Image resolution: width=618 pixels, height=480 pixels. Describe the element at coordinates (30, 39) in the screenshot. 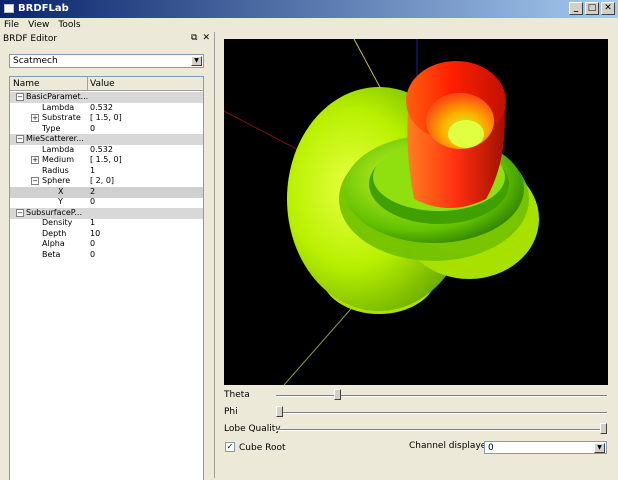

I see `dock-title: BRDF Editor` at that location.